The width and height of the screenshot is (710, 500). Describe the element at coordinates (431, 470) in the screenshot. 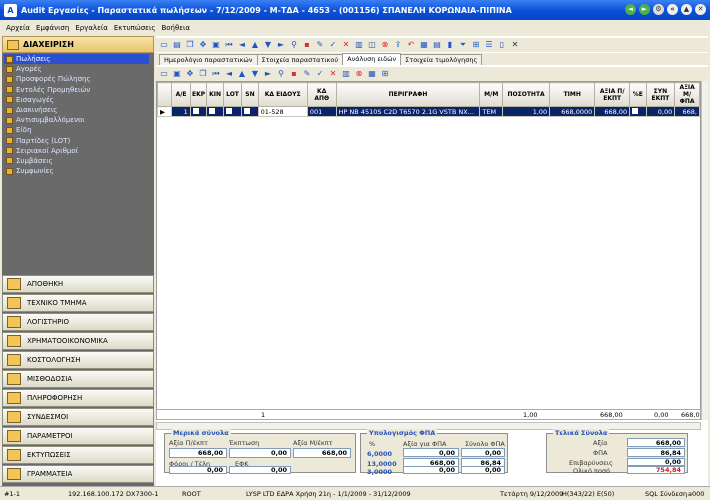

I see `vat-value-3: 0,00` at that location.